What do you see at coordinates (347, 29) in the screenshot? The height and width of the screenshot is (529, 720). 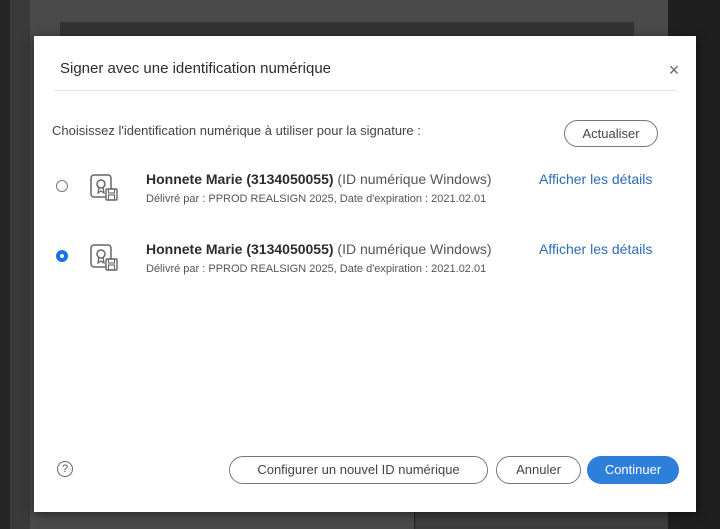 I see `background-table-header` at bounding box center [347, 29].